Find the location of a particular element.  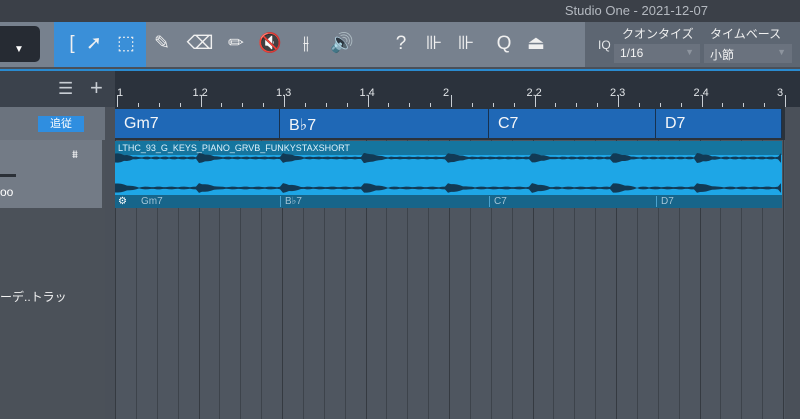

clip-chord-label: Gm7 is located at coordinates (152, 201).